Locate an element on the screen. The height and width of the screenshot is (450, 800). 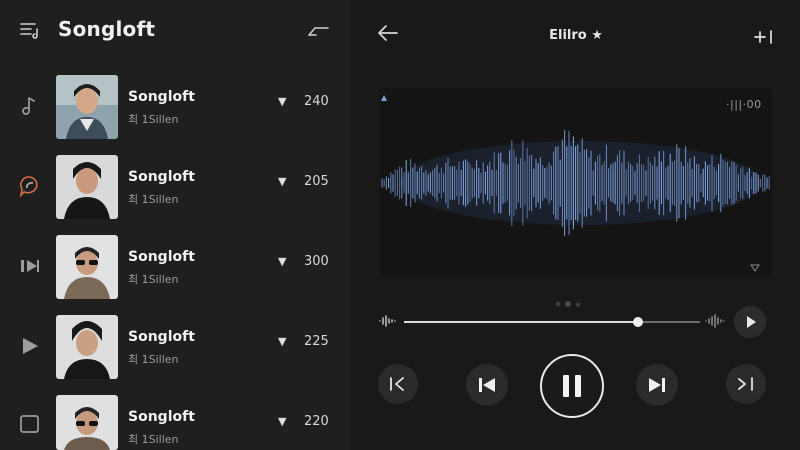
song-row: Songloft 최 1Sillen ▼ 205 is located at coordinates (201, 188).